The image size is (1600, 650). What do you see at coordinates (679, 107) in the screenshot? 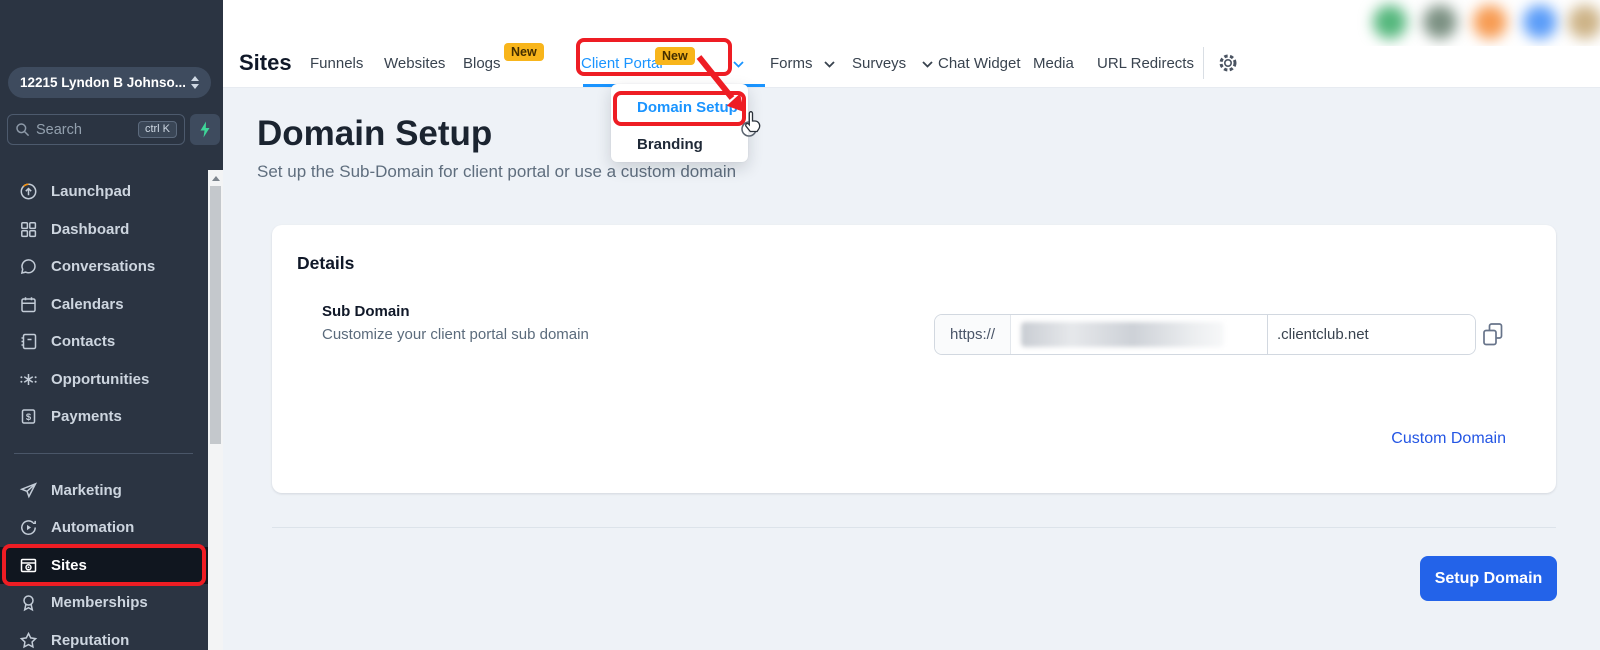
I see `dropdown-item-domain-setup: Domain Setup` at bounding box center [679, 107].